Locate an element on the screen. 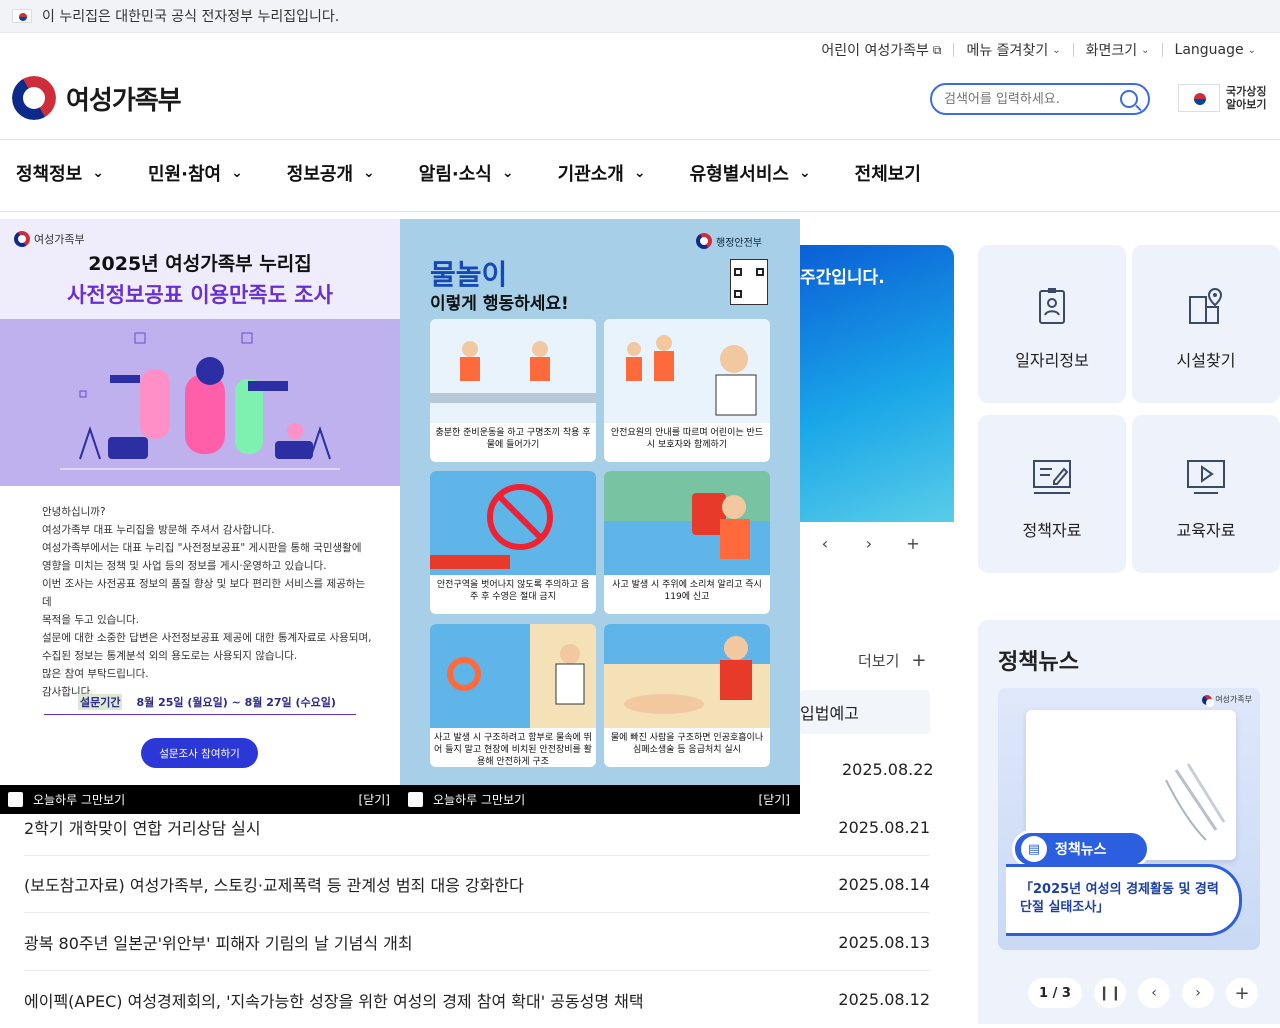 The image size is (1280, 1028). policy-news-badge: ▤ 정책뉴스 is located at coordinates (1081, 849).